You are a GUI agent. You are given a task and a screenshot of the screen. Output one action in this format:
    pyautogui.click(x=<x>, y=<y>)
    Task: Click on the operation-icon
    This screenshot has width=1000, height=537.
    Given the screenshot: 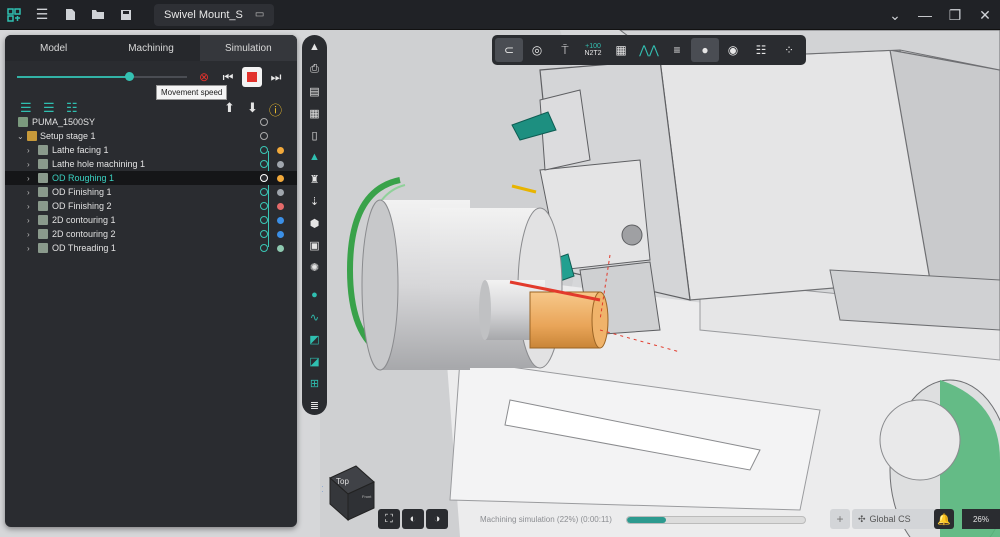 What is the action you would take?
    pyautogui.click(x=43, y=248)
    